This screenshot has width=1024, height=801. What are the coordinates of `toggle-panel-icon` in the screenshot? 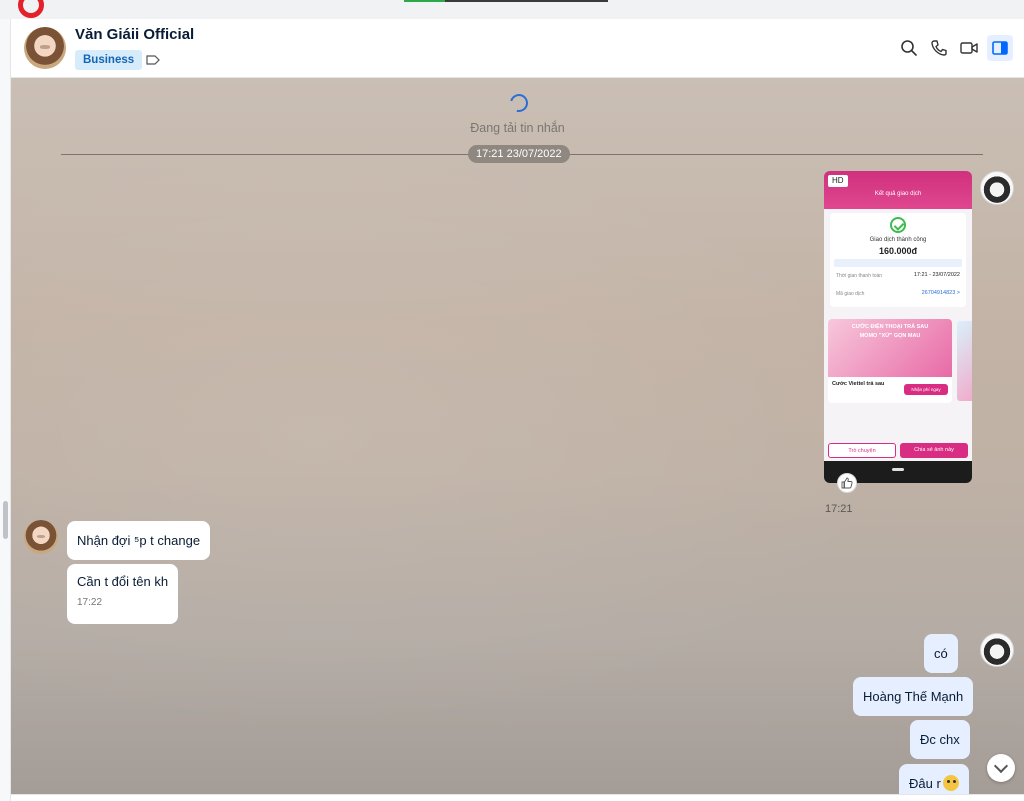 It's located at (1000, 48).